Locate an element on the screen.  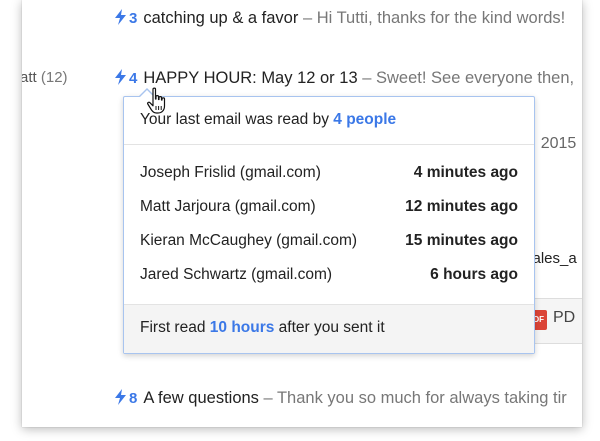
reader-row: Jared Schwartz (gmail.com) 6 hours ago is located at coordinates (329, 275).